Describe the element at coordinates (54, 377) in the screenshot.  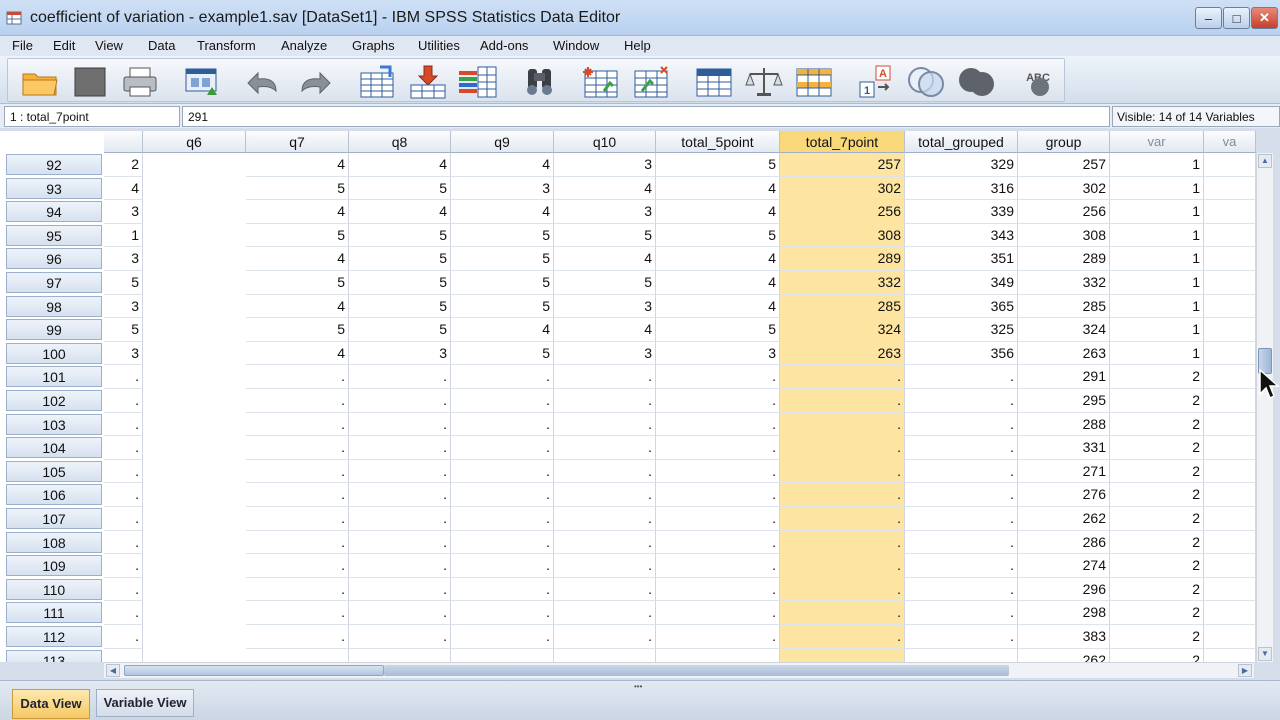
I see `row-header: 101` at that location.